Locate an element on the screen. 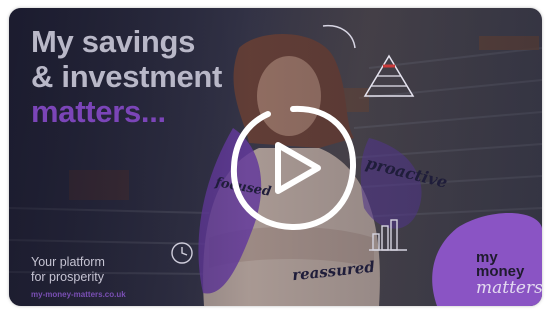 This screenshot has width=551, height=313. tagline: Your platform for prosperity is located at coordinates (68, 270).